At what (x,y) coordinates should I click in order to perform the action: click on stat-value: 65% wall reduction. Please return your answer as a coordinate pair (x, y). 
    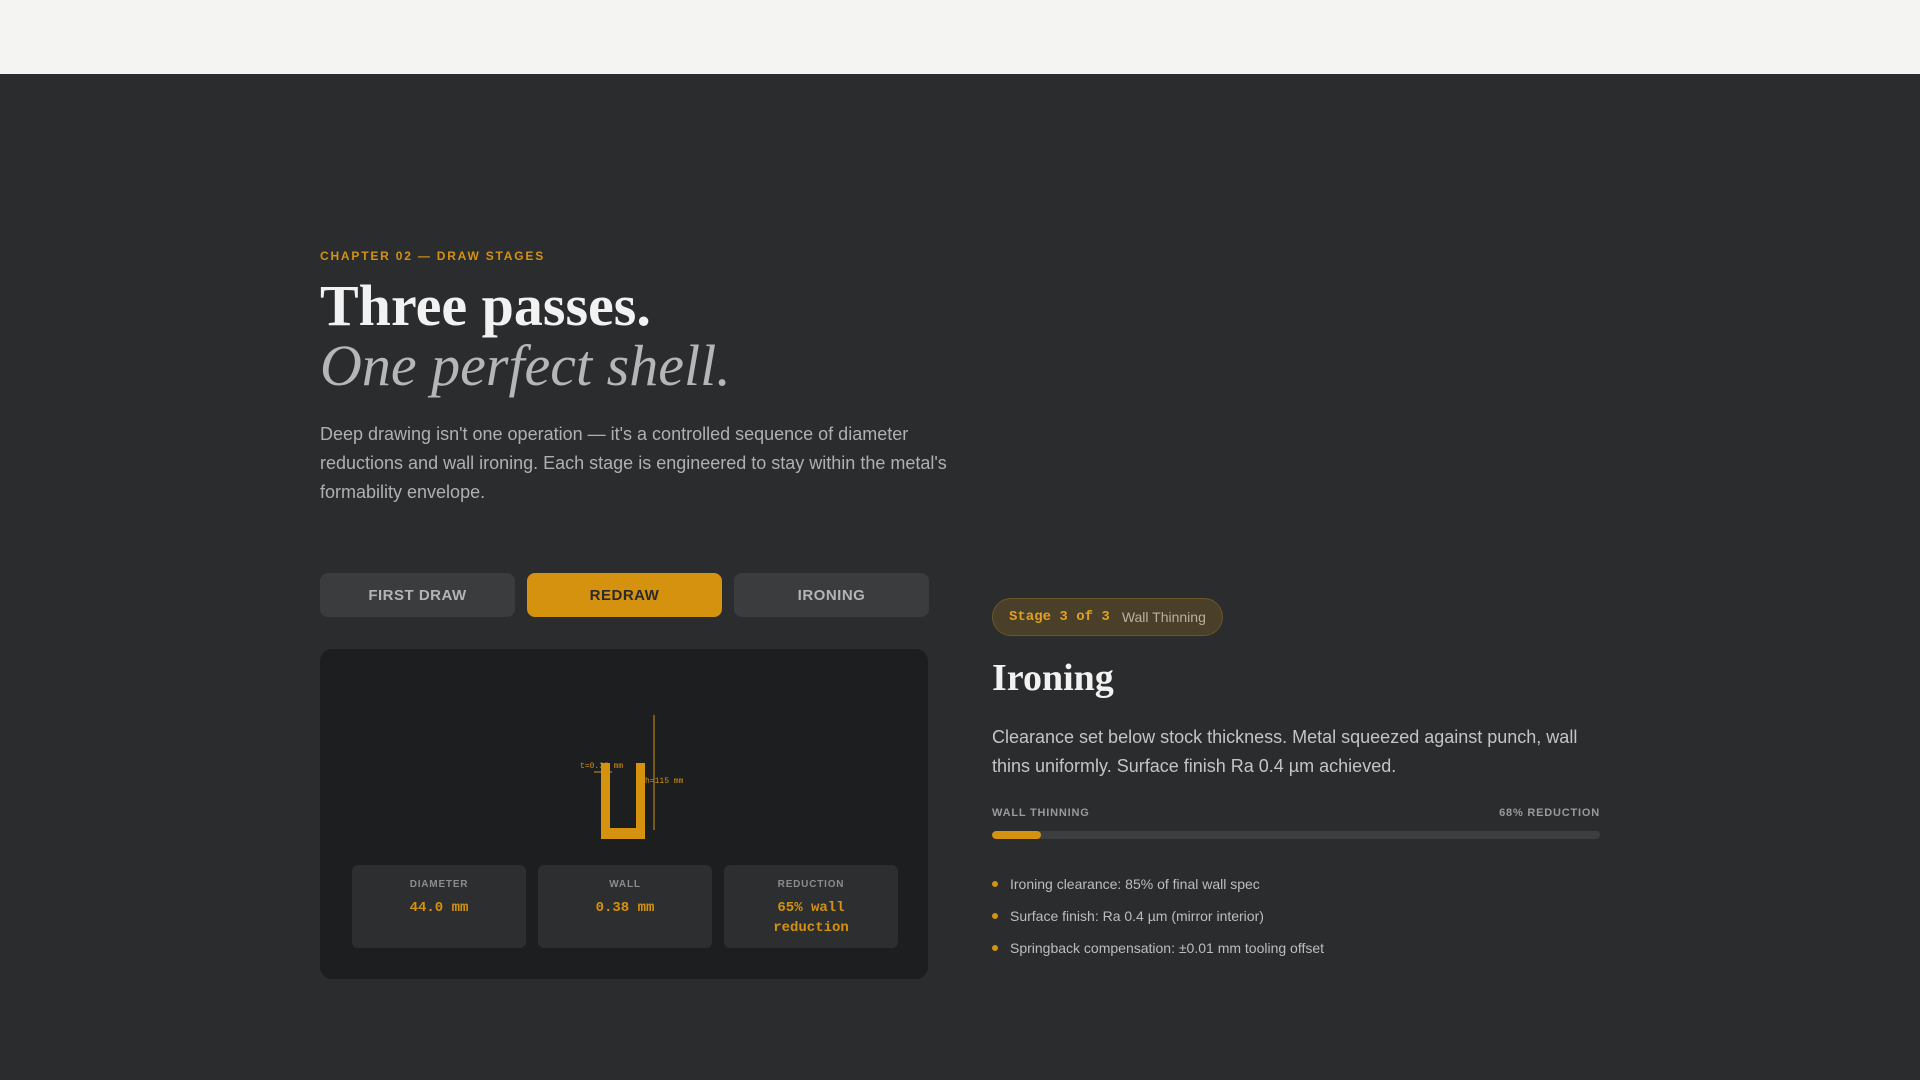
    Looking at the image, I should click on (811, 918).